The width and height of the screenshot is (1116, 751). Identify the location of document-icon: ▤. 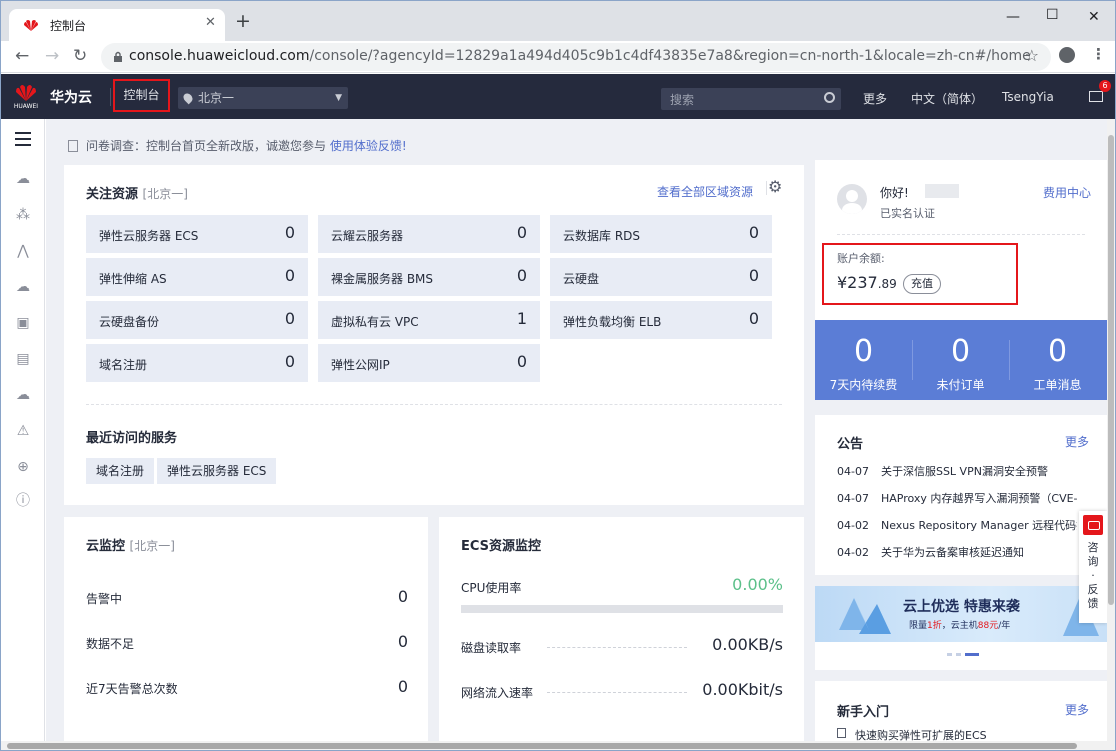
(23, 359).